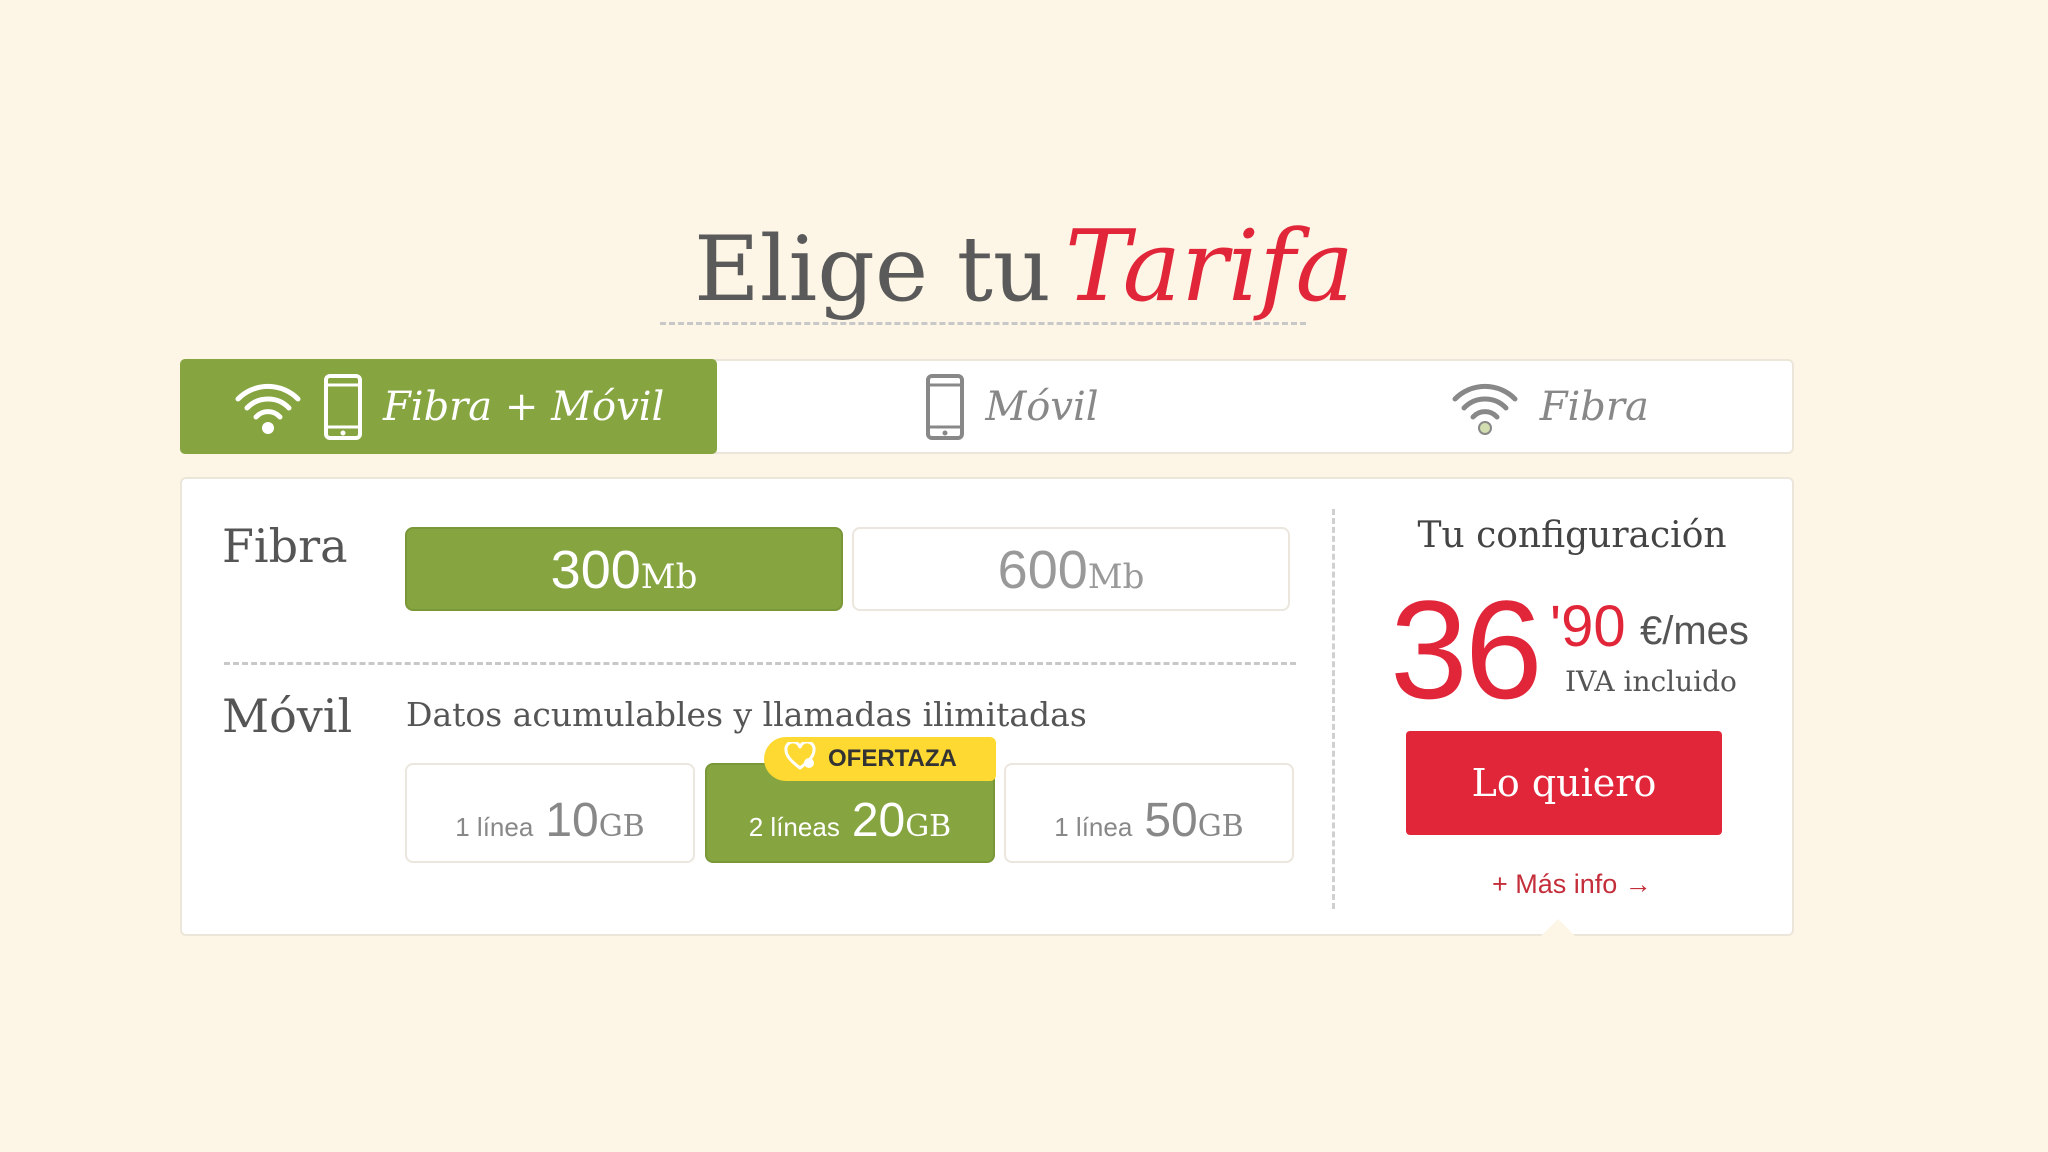 Image resolution: width=2048 pixels, height=1152 pixels. Describe the element at coordinates (572, 820) in the screenshot. I see `plan-data: 10` at that location.